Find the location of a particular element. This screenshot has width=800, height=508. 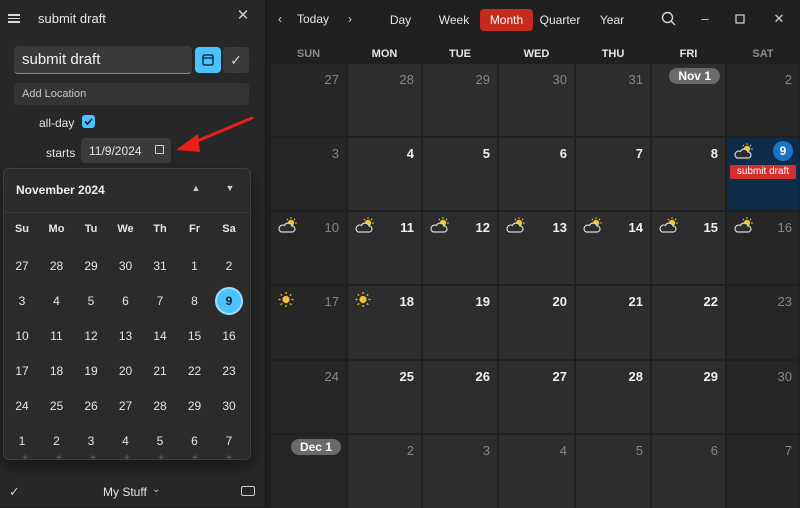

picker-day-selected: 9 is located at coordinates (229, 301).